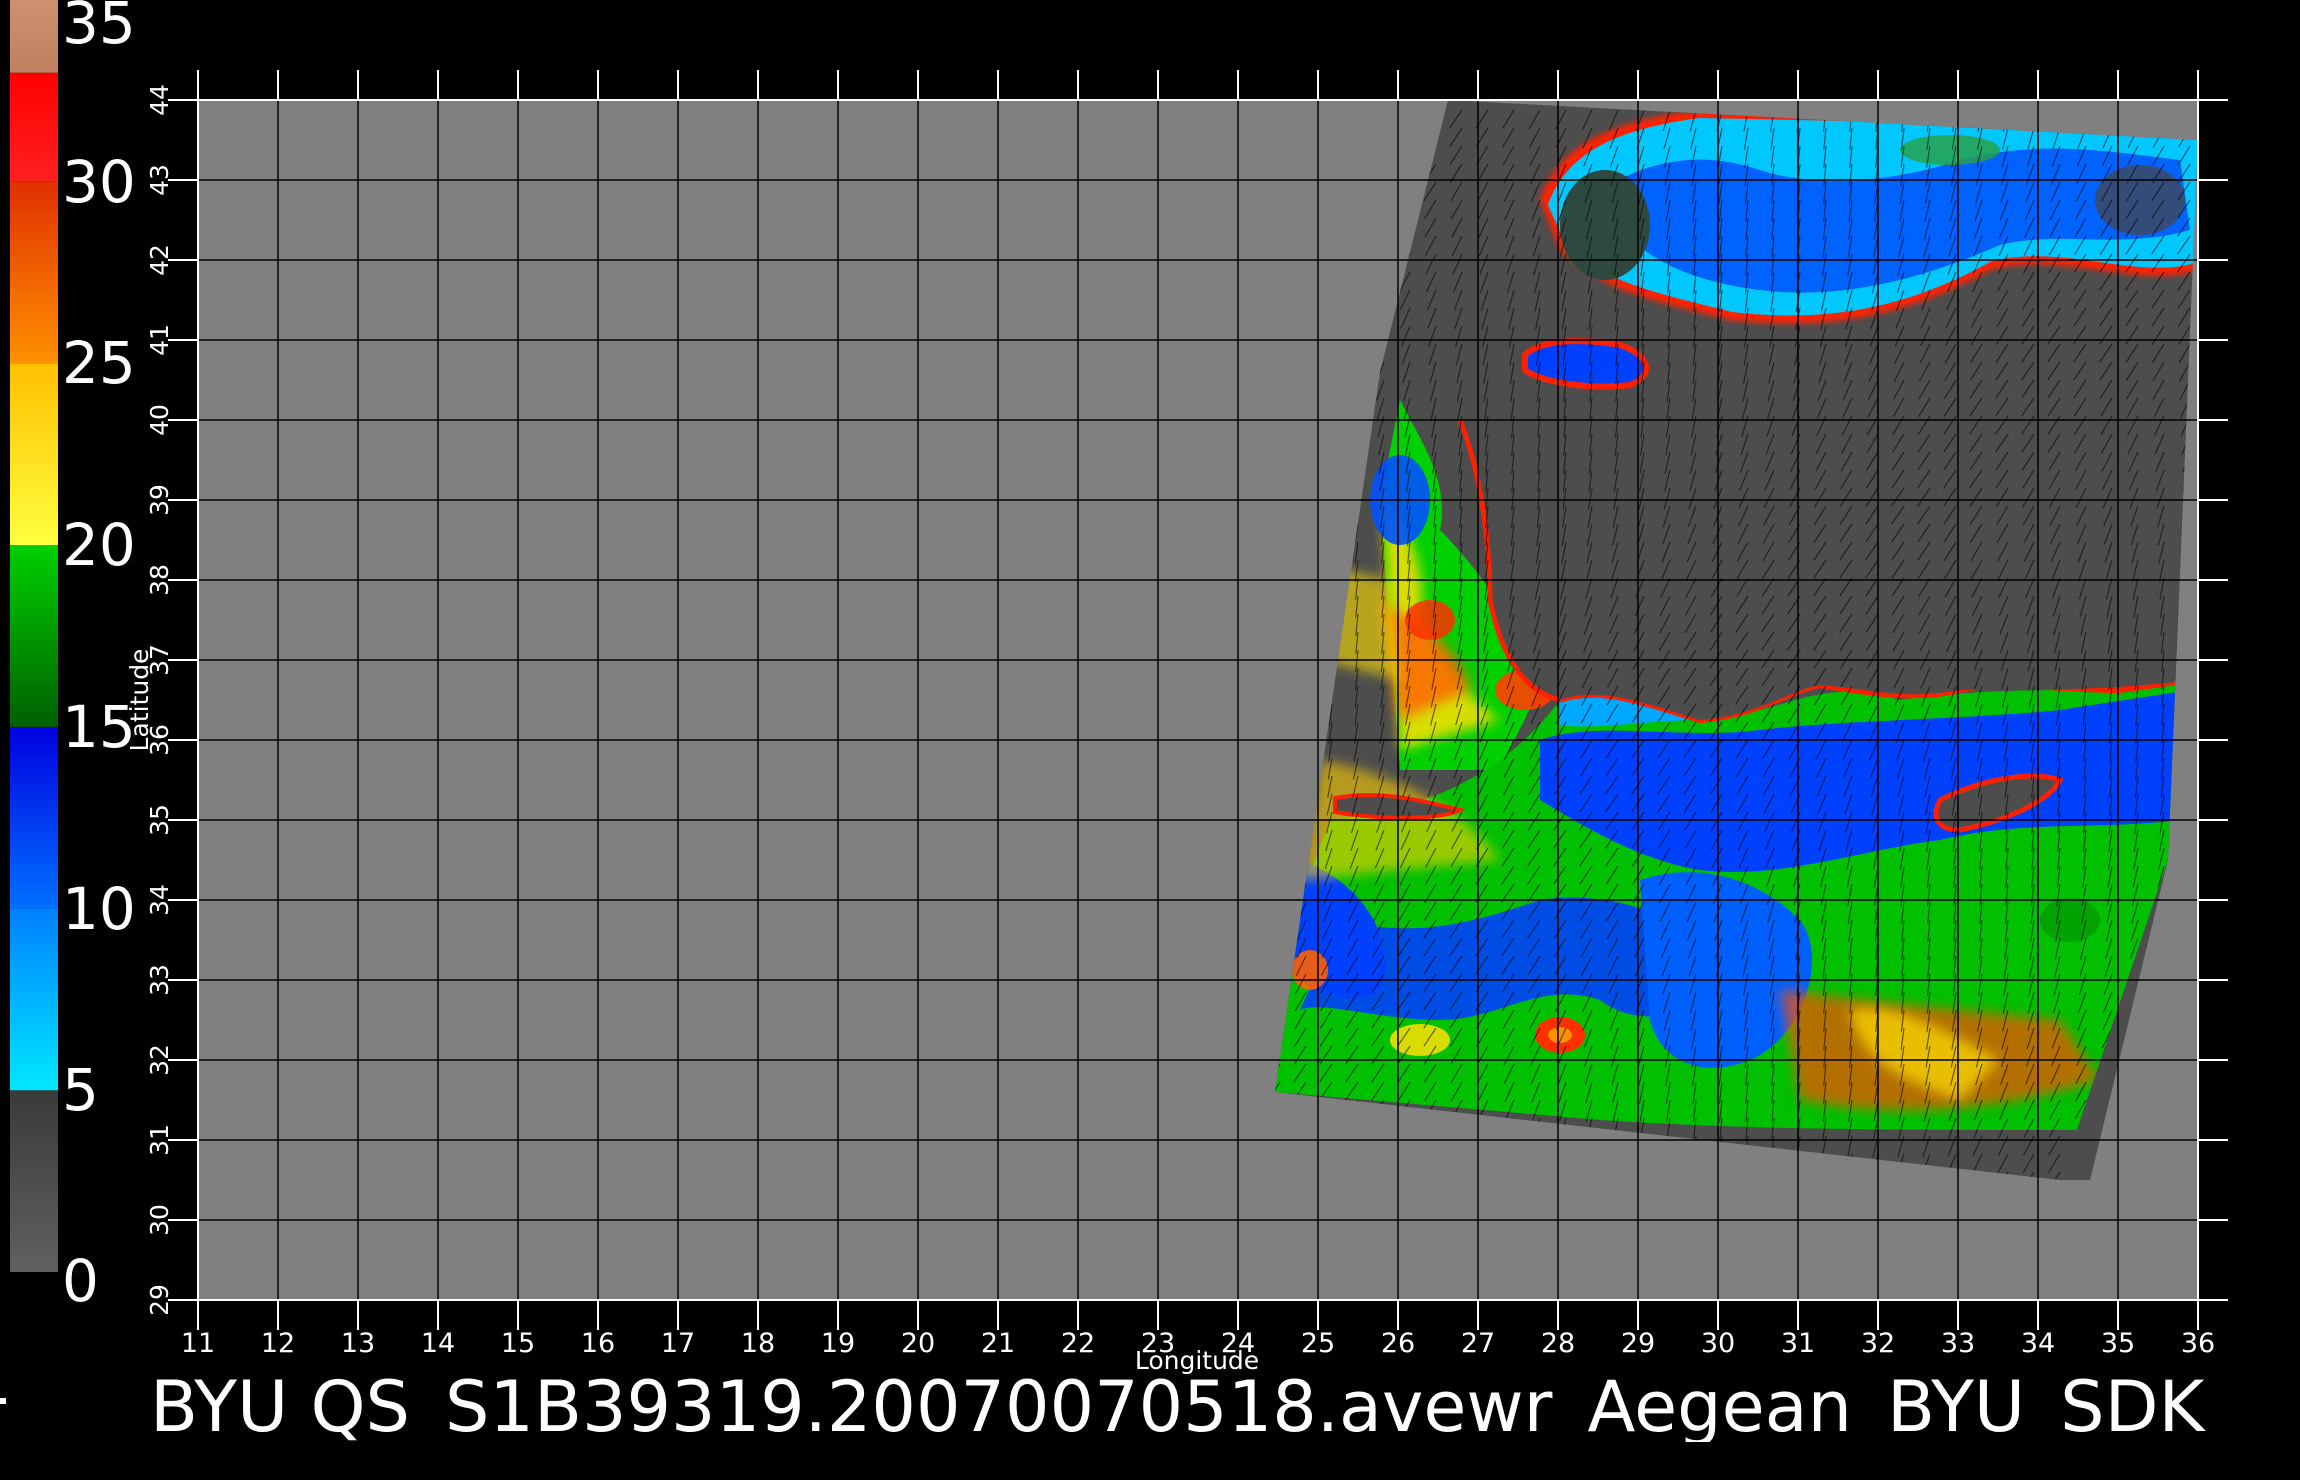 Image resolution: width=2300 pixels, height=1480 pixels. I want to click on lon-tick-label: 27, so click(1478, 1343).